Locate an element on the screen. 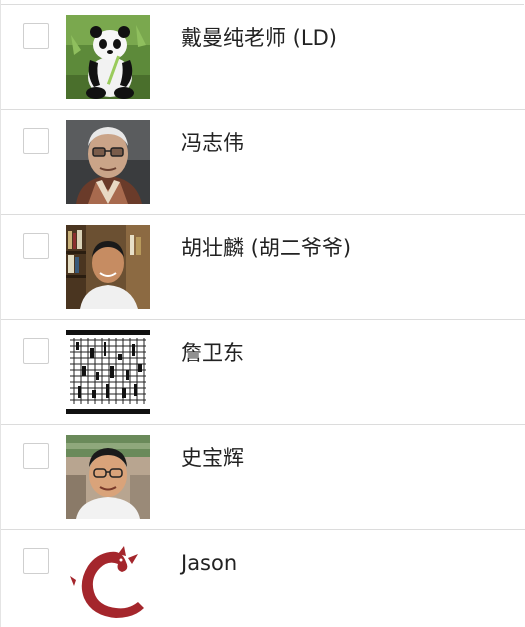 This screenshot has width=525, height=627. contact-name: 史宝辉 is located at coordinates (212, 458).